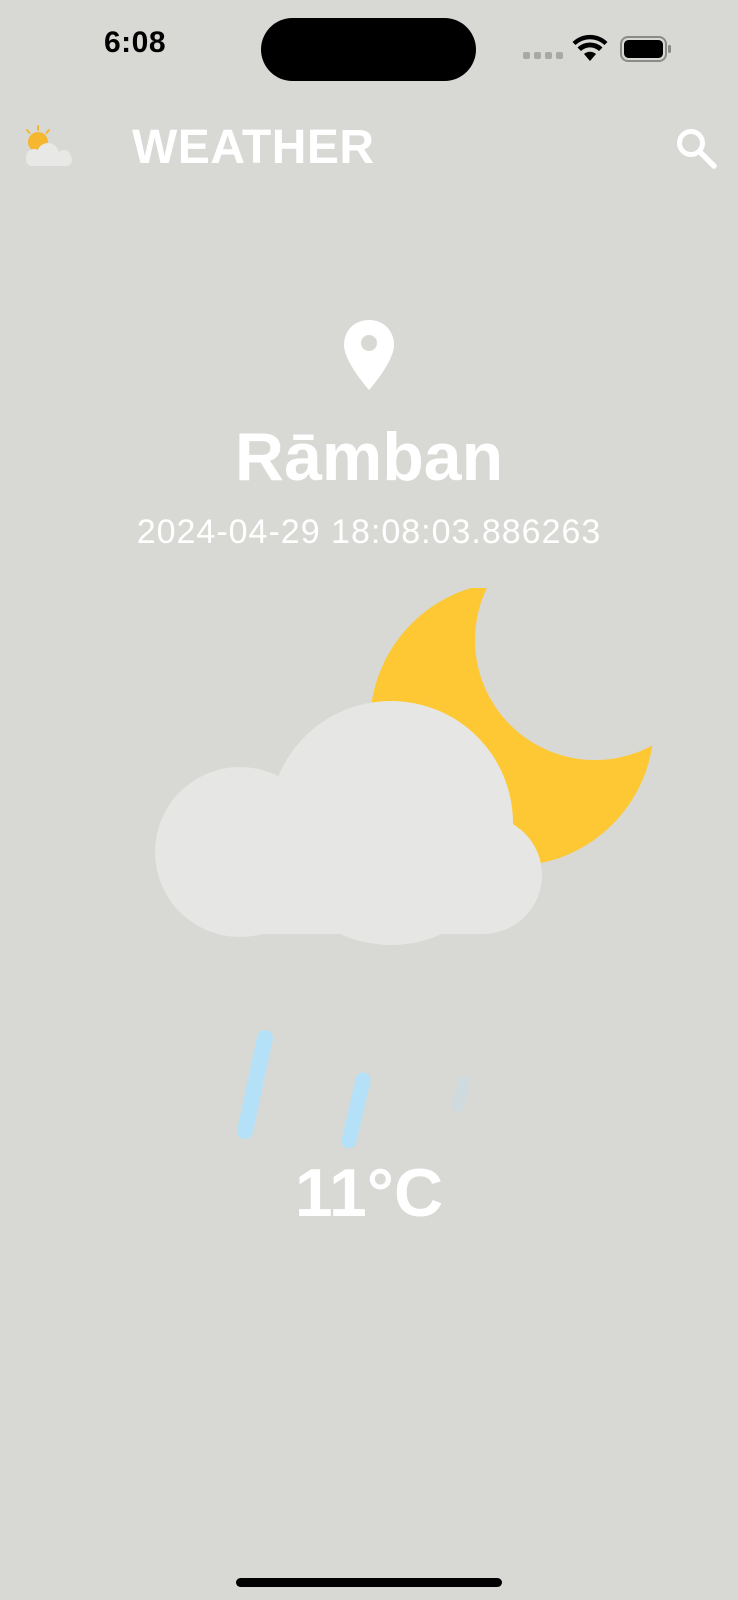 The width and height of the screenshot is (738, 1600). I want to click on home-indicator, so click(369, 1582).